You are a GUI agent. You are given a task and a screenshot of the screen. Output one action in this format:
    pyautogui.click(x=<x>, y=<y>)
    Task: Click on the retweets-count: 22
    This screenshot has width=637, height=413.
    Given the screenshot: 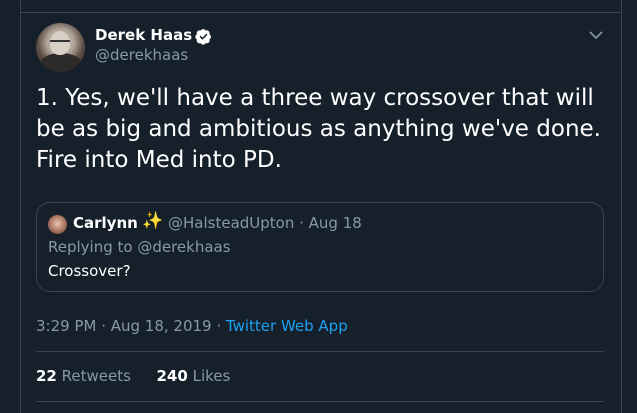 What is the action you would take?
    pyautogui.click(x=46, y=376)
    